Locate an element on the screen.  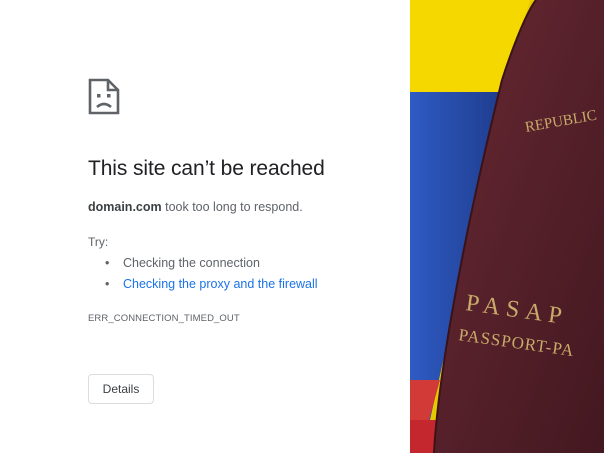
details-button: Details is located at coordinates (121, 389).